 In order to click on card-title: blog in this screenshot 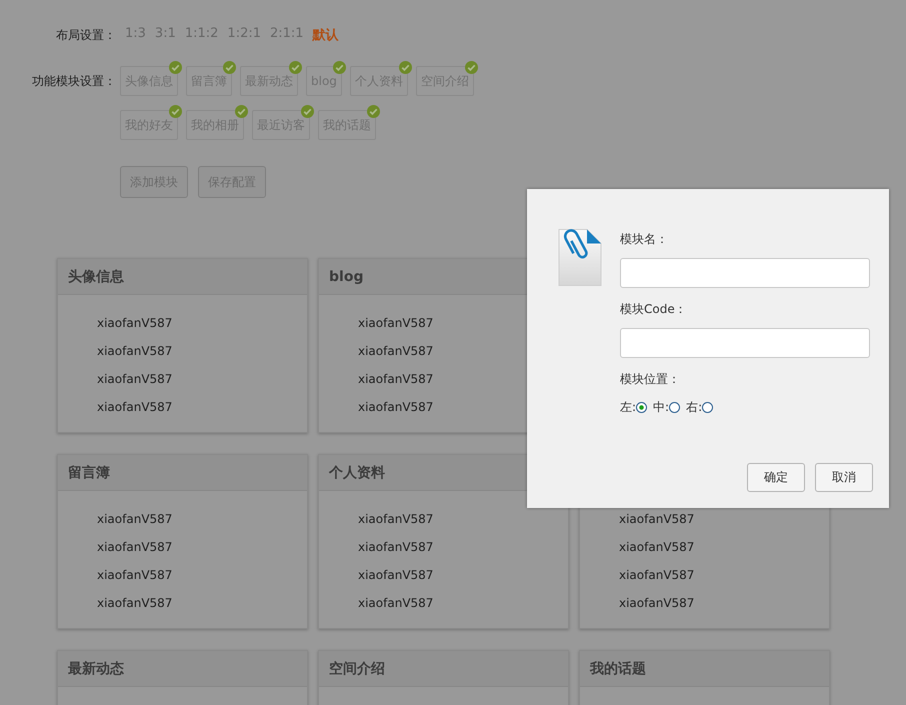, I will do `click(346, 276)`.